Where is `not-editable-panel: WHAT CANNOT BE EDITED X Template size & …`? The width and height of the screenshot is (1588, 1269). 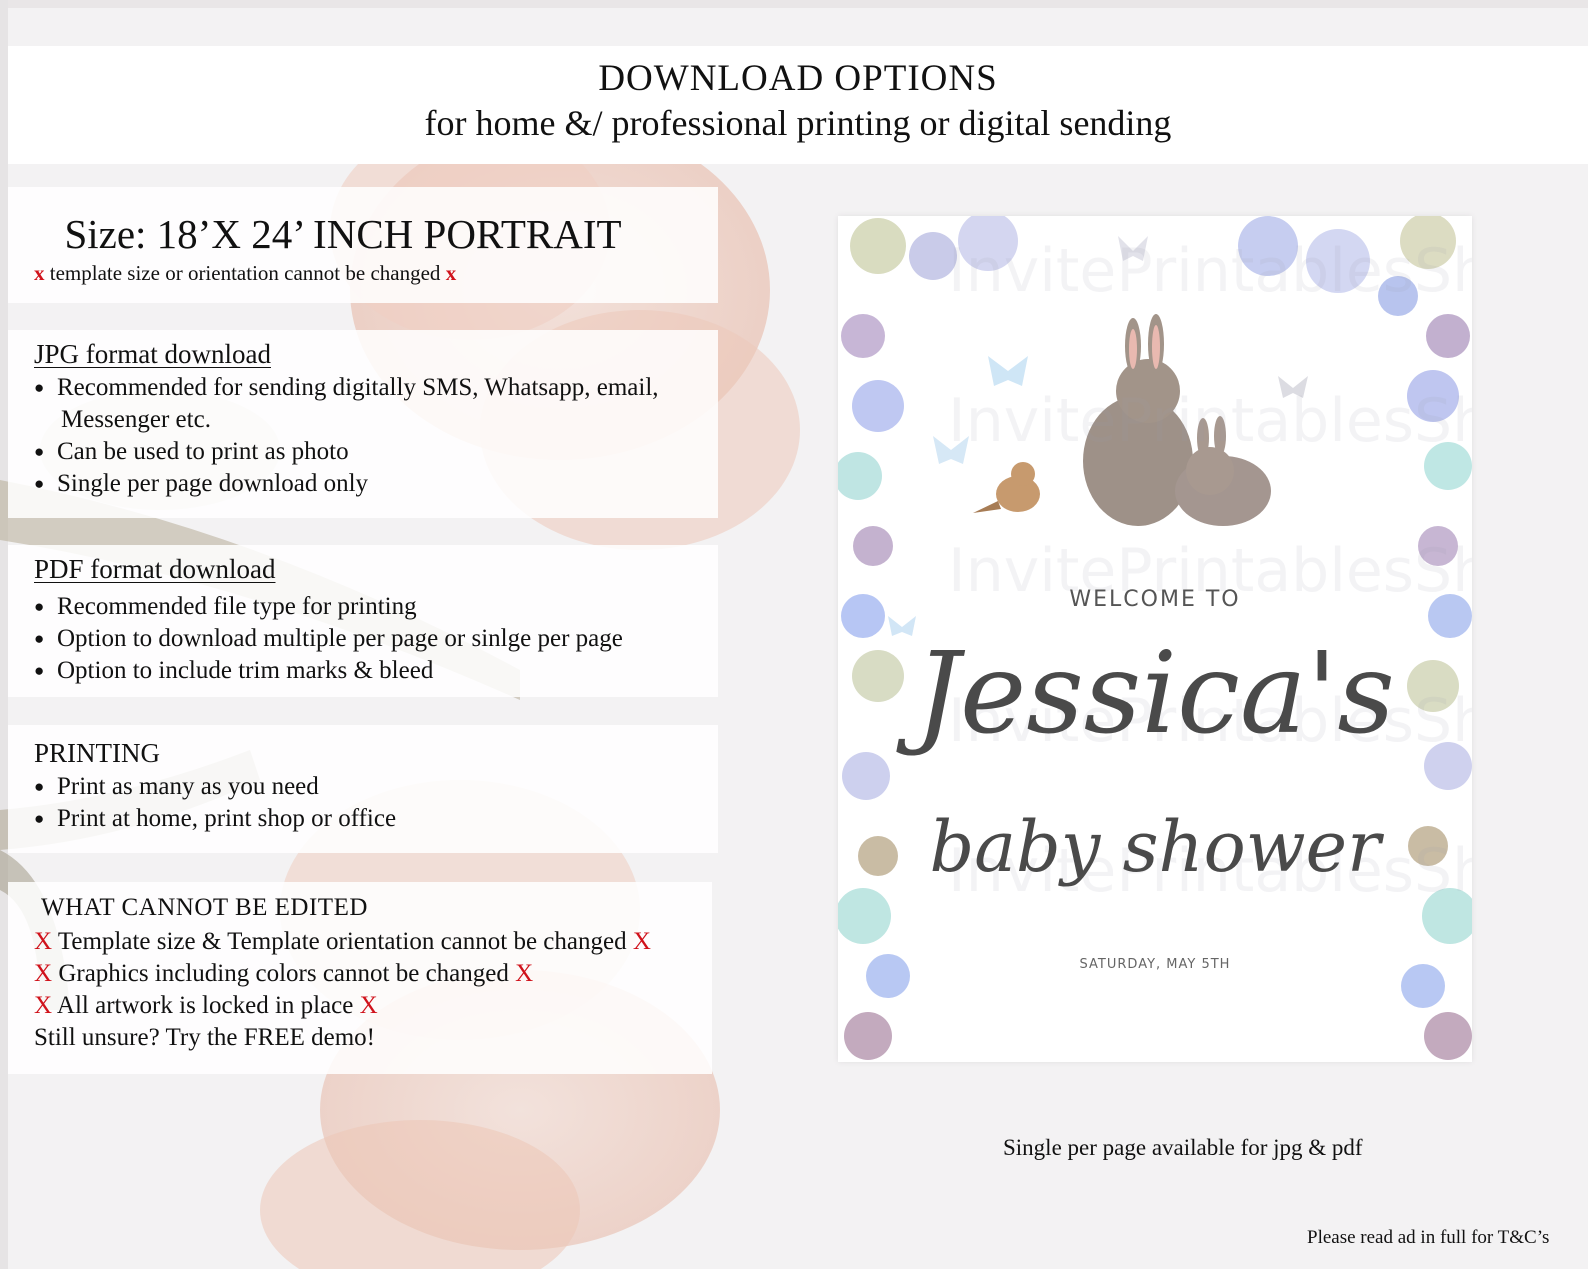
not-editable-panel: WHAT CANNOT BE EDITED X Template size & … is located at coordinates (360, 978).